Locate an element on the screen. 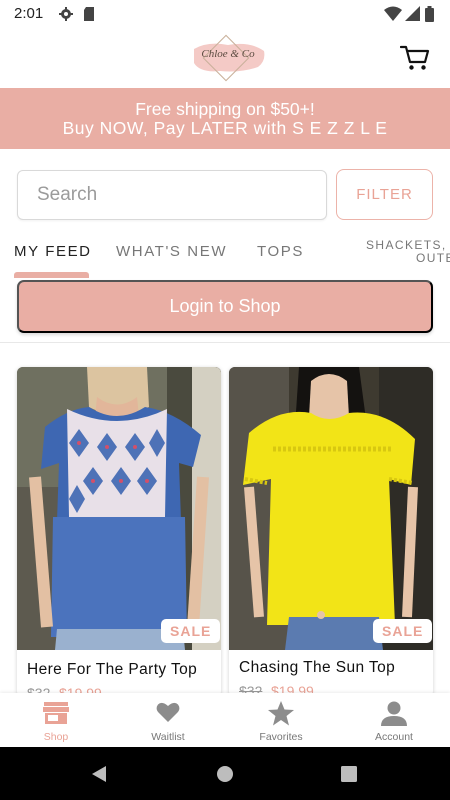 This screenshot has height=800, width=450. nav-waitlist-label: Waitlist is located at coordinates (168, 737).